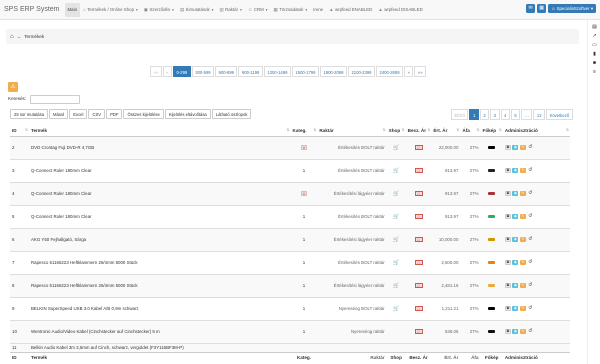 The width and height of the screenshot is (600, 364). I want to click on toolbar-button-7: Látható oszlopok, so click(231, 114).